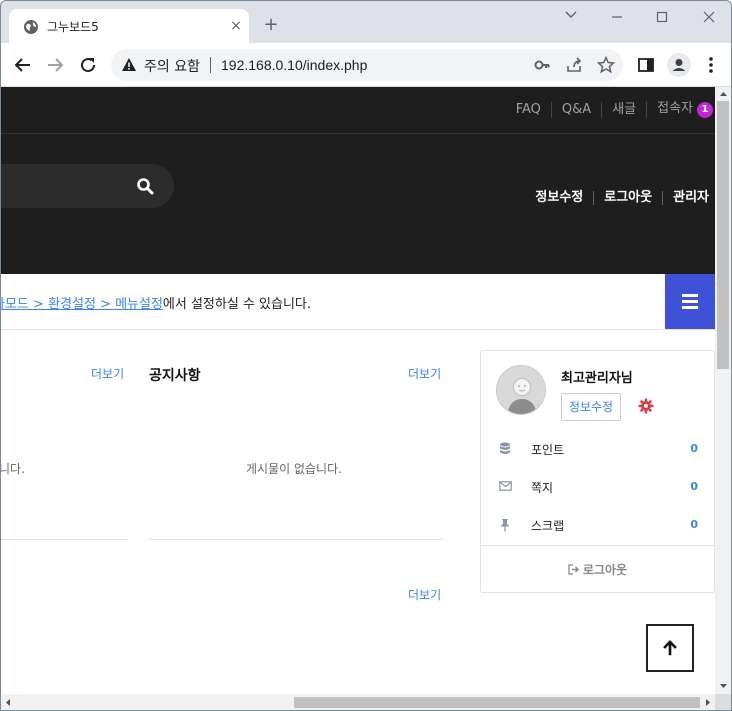 The image size is (732, 711). I want to click on maximize-button, so click(662, 17).